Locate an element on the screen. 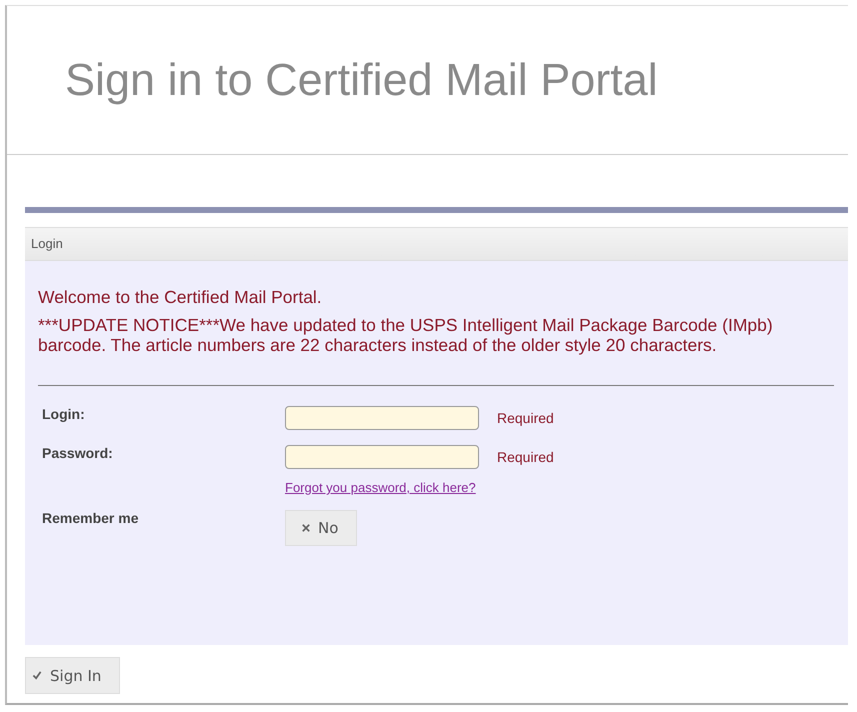 This screenshot has height=712, width=857. login-field is located at coordinates (382, 418).